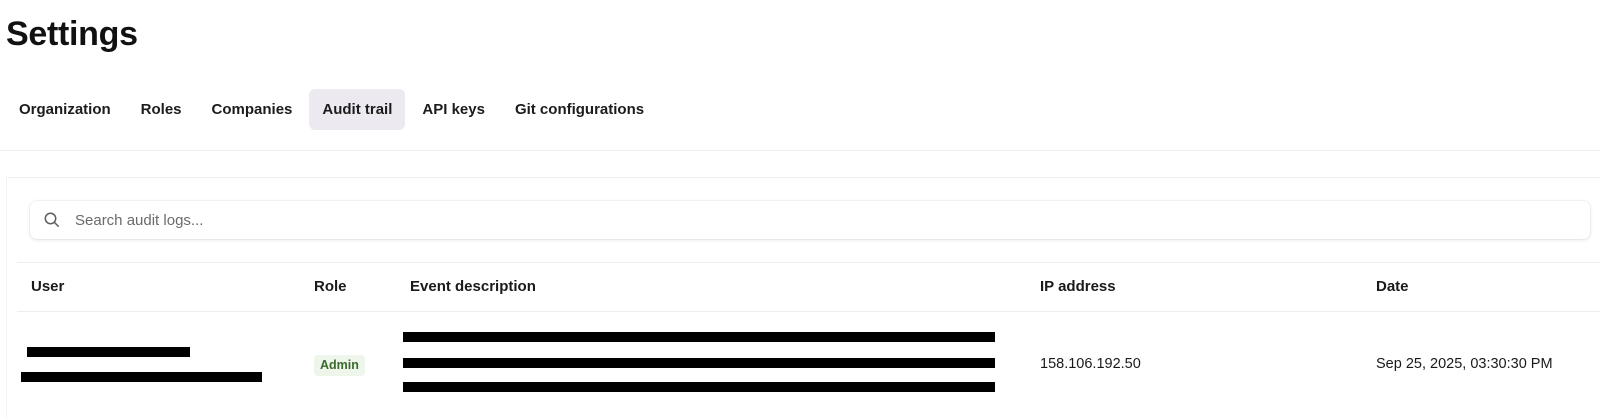 The height and width of the screenshot is (418, 1600). Describe the element at coordinates (1078, 287) in the screenshot. I see `column-header-ip-address: IP address` at that location.